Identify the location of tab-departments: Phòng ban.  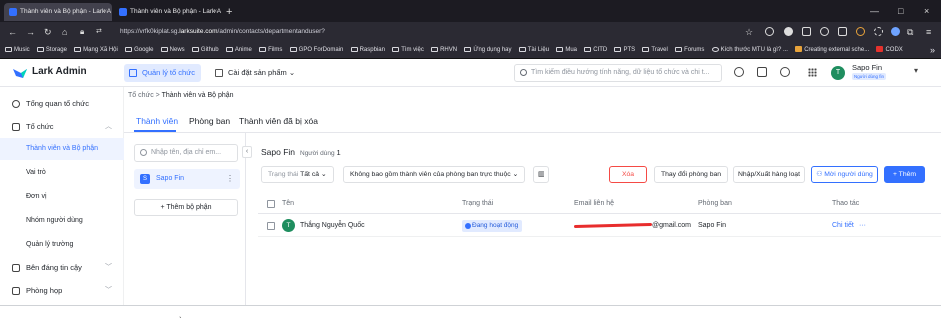
(209, 121).